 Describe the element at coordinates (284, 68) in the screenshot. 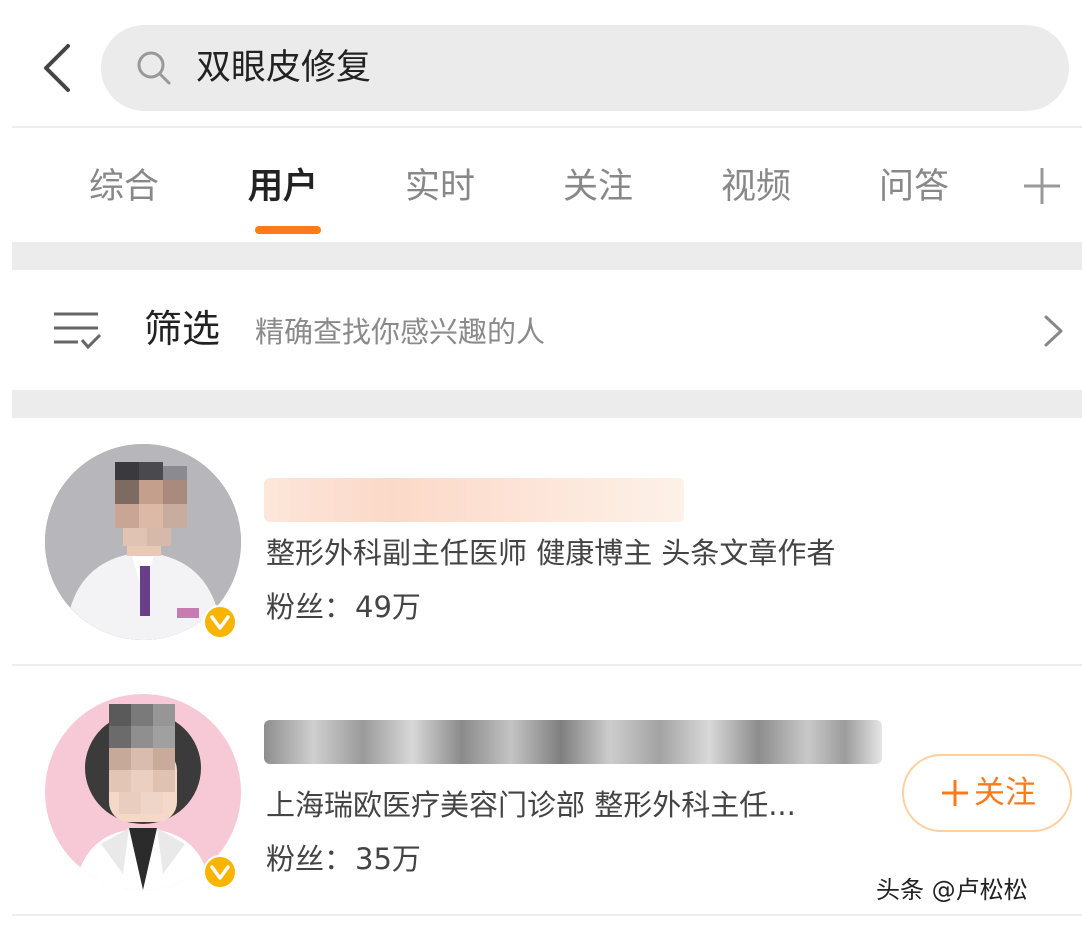

I see `search-query: 双眼皮修复` at that location.